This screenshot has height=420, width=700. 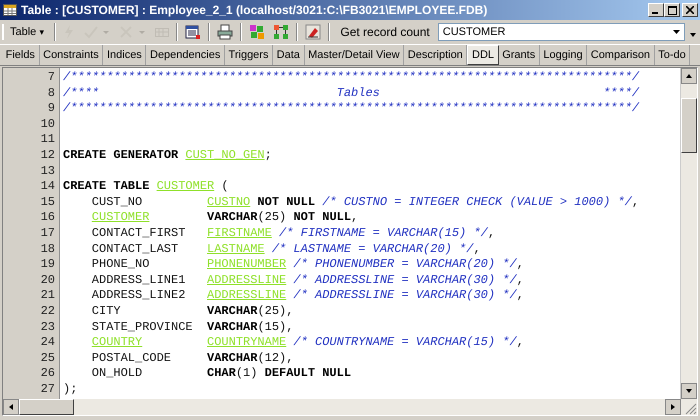 What do you see at coordinates (249, 55) in the screenshot?
I see `tab: Triggers` at bounding box center [249, 55].